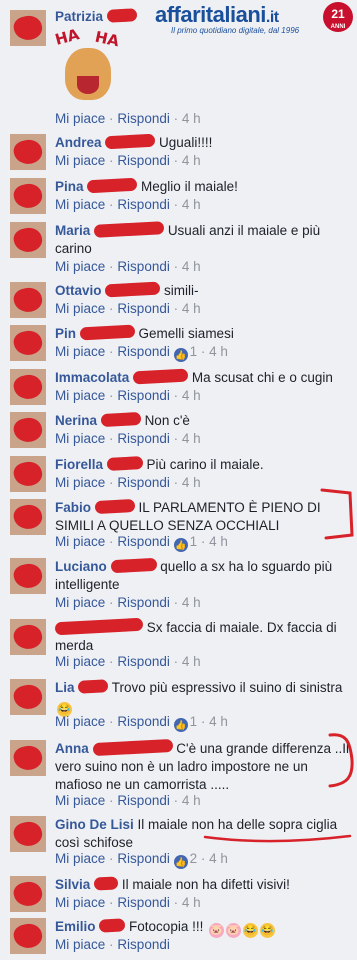 The height and width of the screenshot is (960, 357). What do you see at coordinates (167, 420) in the screenshot?
I see `comment-text: Non c'è` at bounding box center [167, 420].